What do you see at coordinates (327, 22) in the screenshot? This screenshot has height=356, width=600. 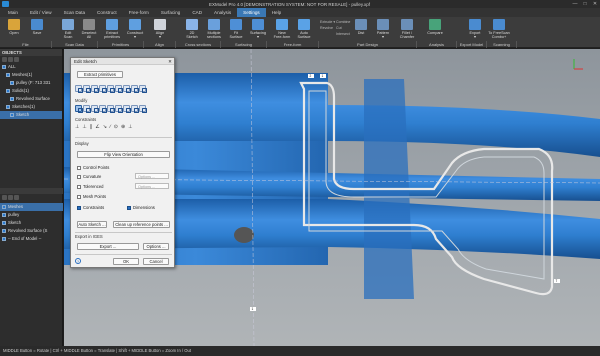 I see `ribbon-option-extrude: Extrude ▾` at bounding box center [327, 22].